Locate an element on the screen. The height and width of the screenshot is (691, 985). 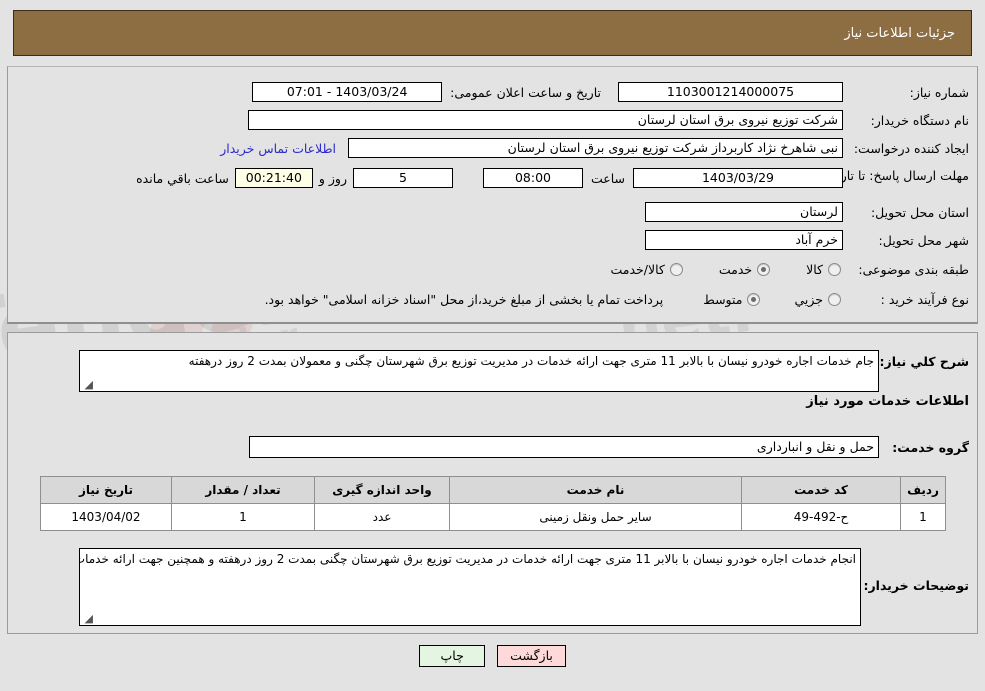
table-header-index: ردیف is located at coordinates (923, 490).